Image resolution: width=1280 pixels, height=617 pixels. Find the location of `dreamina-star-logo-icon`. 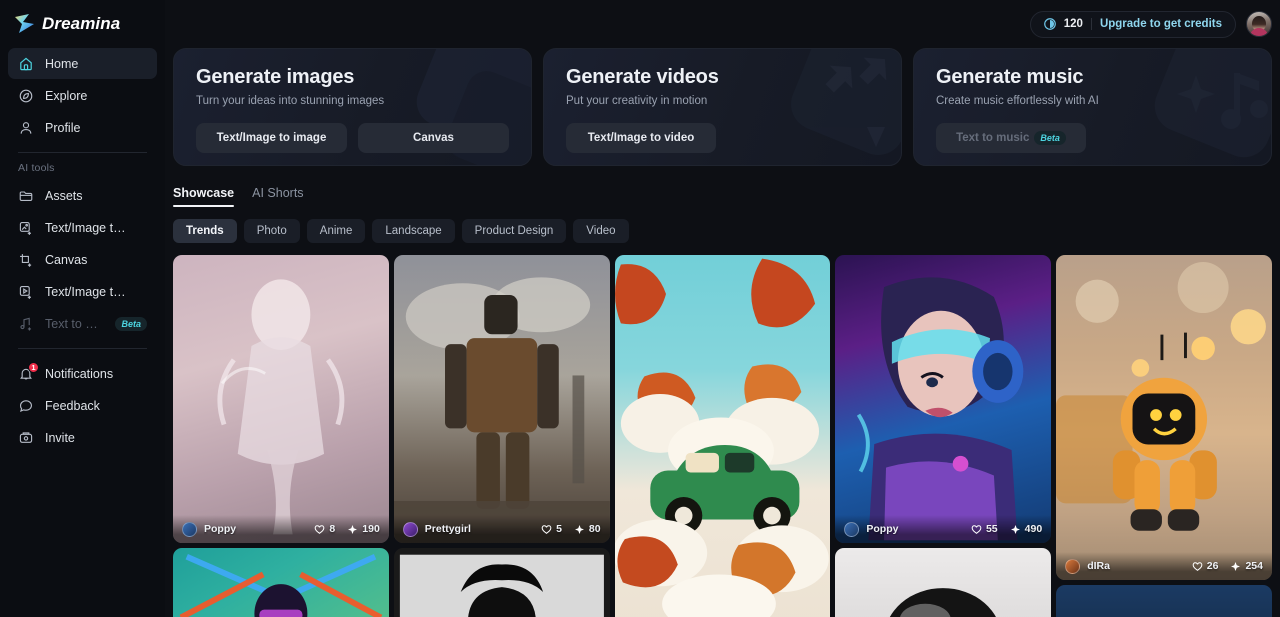

dreamina-star-logo-icon is located at coordinates (24, 23).